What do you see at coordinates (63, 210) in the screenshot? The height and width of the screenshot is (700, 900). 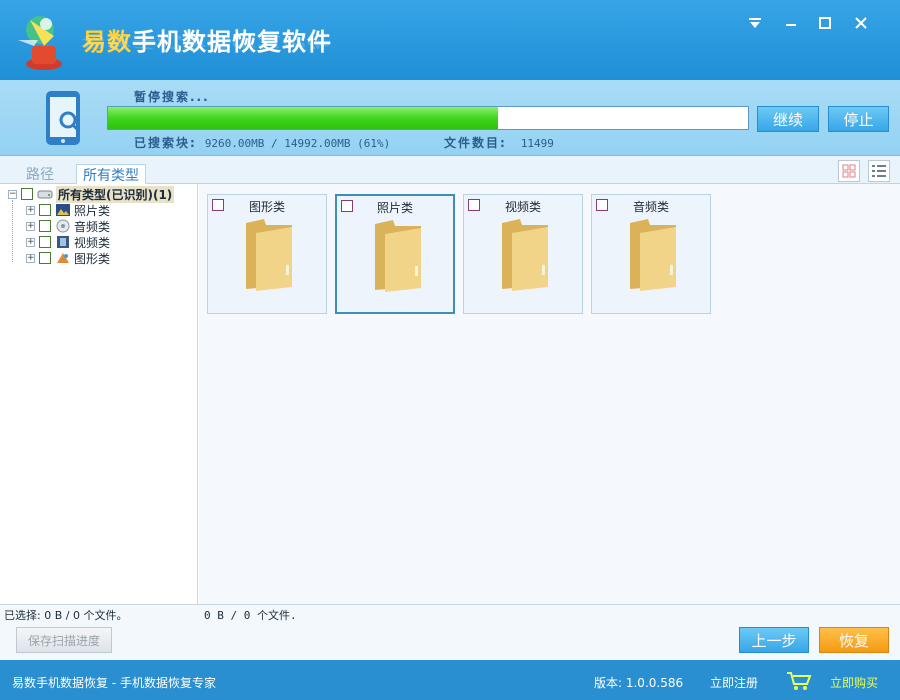 I see `photo-icon` at bounding box center [63, 210].